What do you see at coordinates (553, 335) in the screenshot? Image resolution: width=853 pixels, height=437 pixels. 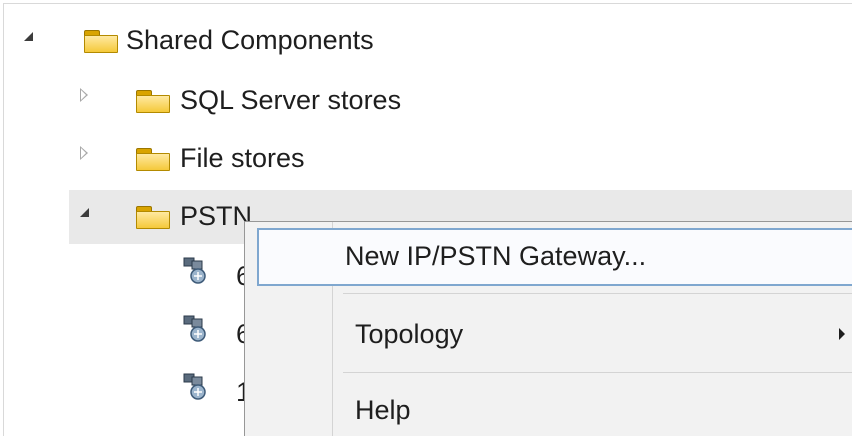 I see `menu-item-topology: Topology` at bounding box center [553, 335].